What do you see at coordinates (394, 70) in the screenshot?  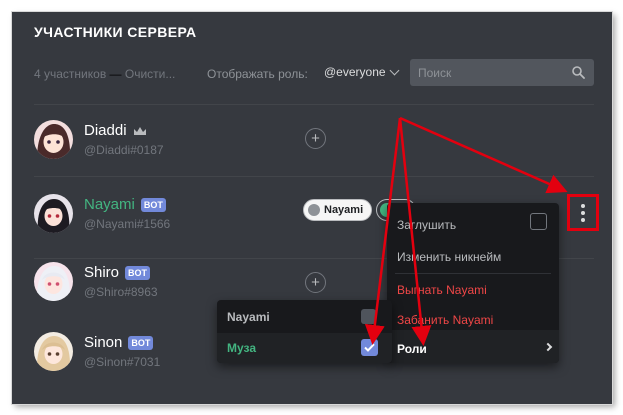 I see `chevron-down-icon` at bounding box center [394, 70].